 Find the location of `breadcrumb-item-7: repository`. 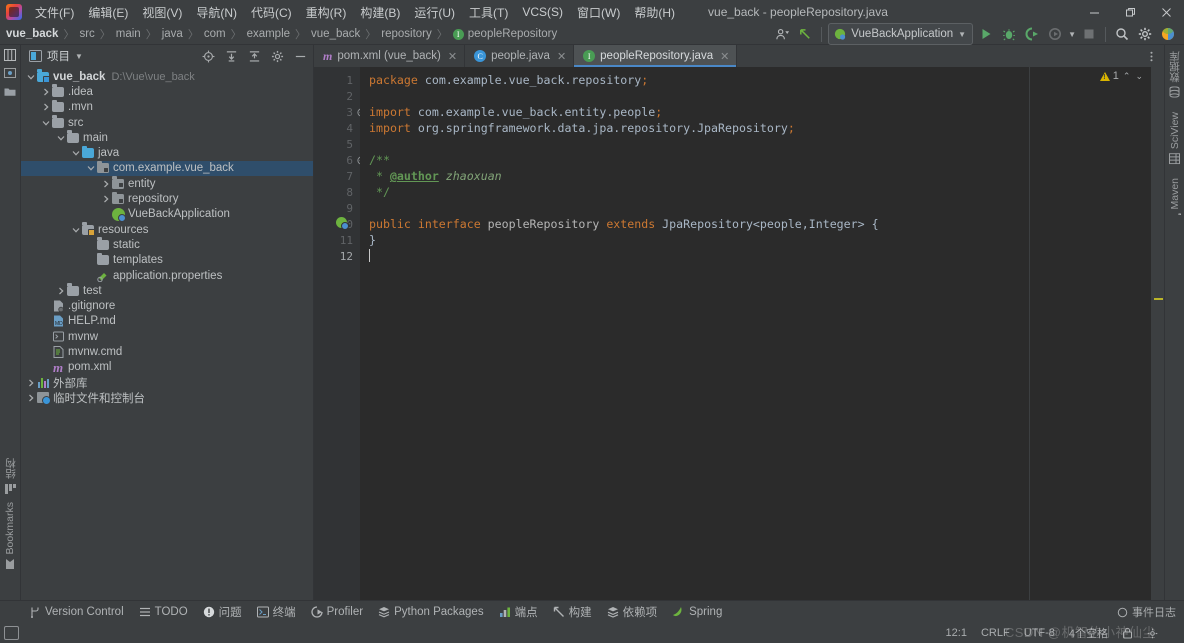

breadcrumb-item-7: repository is located at coordinates (406, 34).